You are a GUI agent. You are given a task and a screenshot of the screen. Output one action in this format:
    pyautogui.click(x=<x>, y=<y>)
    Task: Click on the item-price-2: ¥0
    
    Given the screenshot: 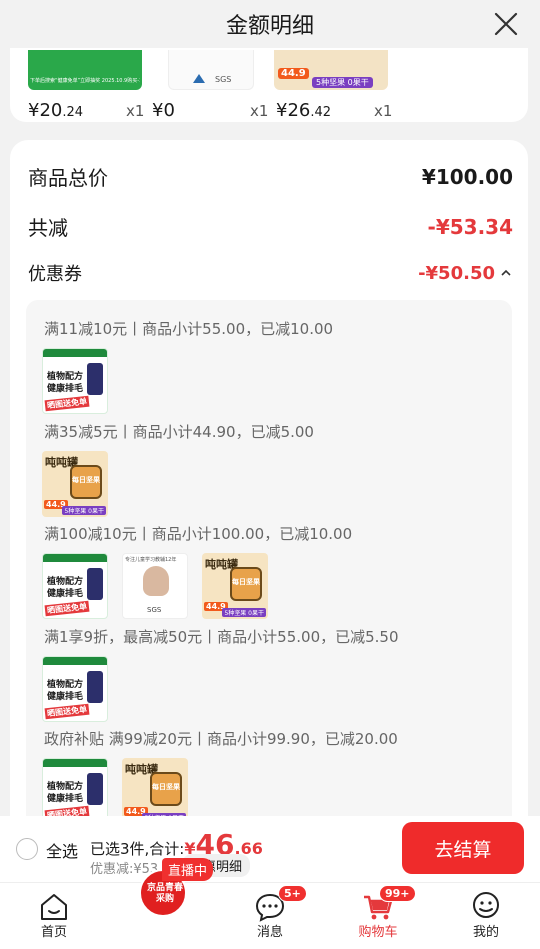 What is the action you would take?
    pyautogui.click(x=163, y=110)
    